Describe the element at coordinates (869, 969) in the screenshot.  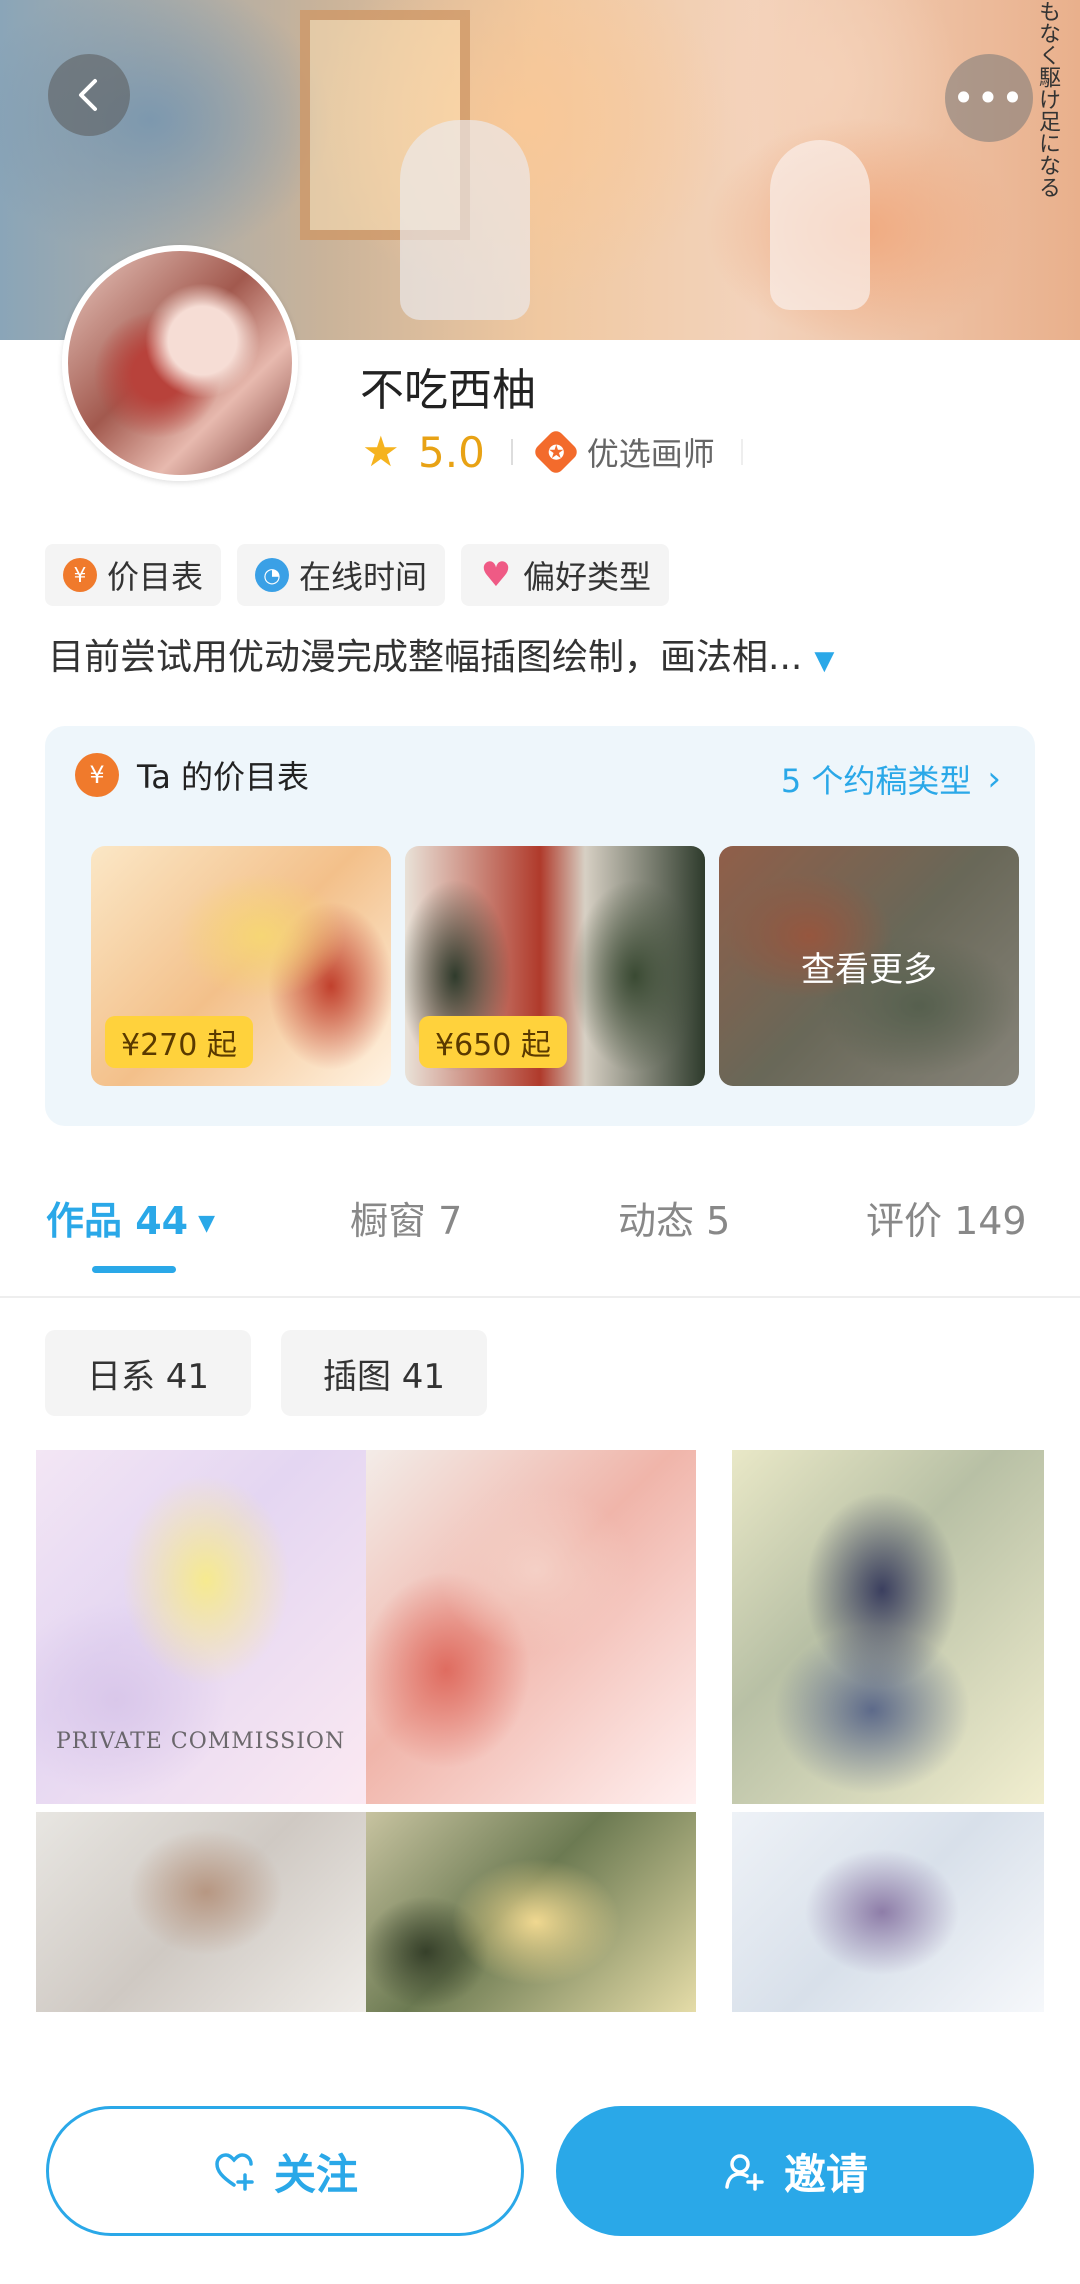
I see `view-more-label: 查看更多` at that location.